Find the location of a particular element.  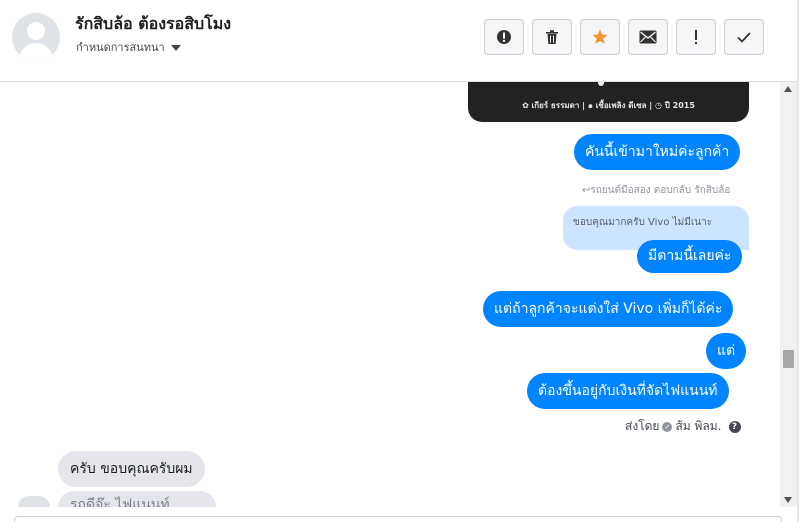

sent-by-prefix: ส่งโดย is located at coordinates (642, 426).